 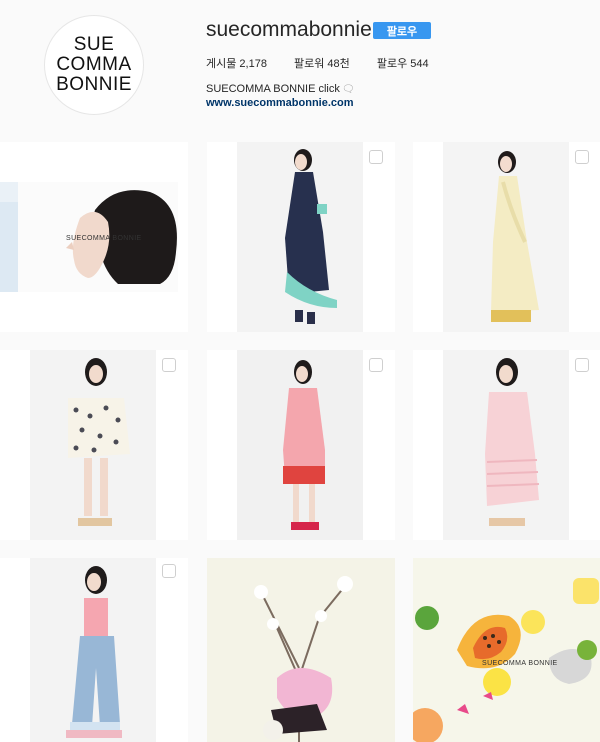 What do you see at coordinates (322, 64) in the screenshot?
I see `followers-count: 팔로워 48천` at bounding box center [322, 64].